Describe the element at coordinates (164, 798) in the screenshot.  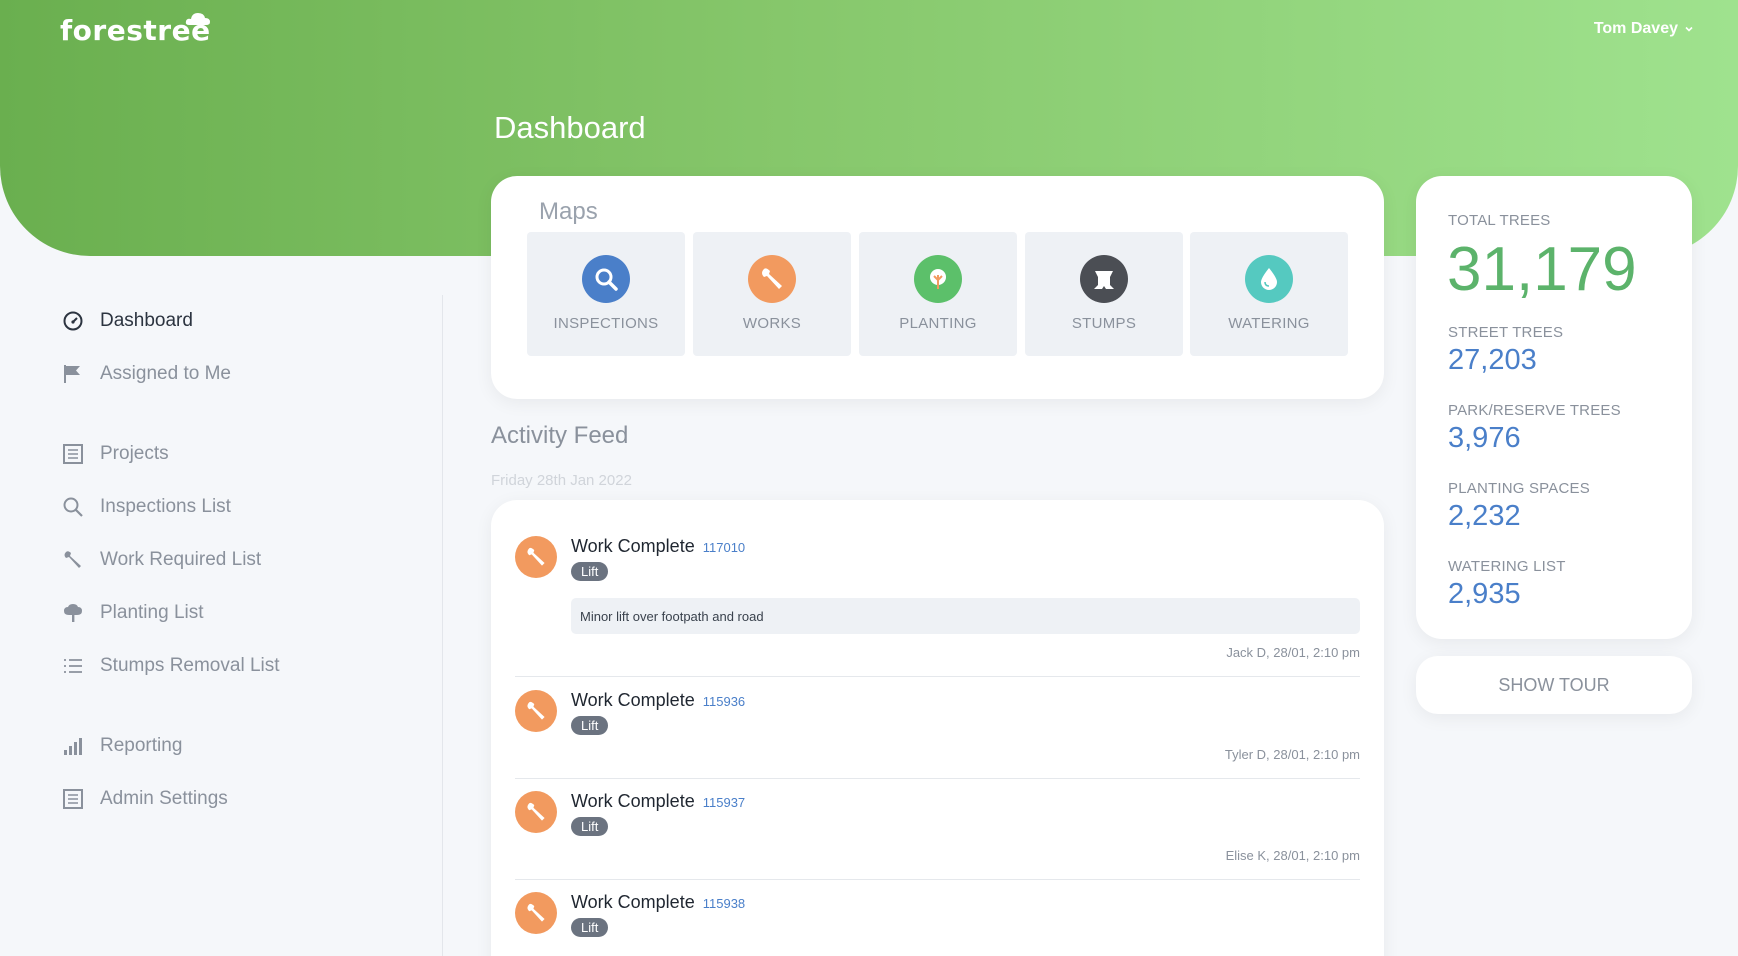
I see `sidebar-item-label: Admin Settings` at that location.